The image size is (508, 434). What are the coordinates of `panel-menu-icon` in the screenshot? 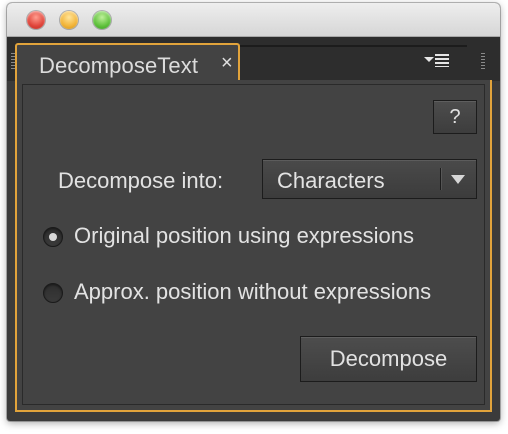 It's located at (438, 61).